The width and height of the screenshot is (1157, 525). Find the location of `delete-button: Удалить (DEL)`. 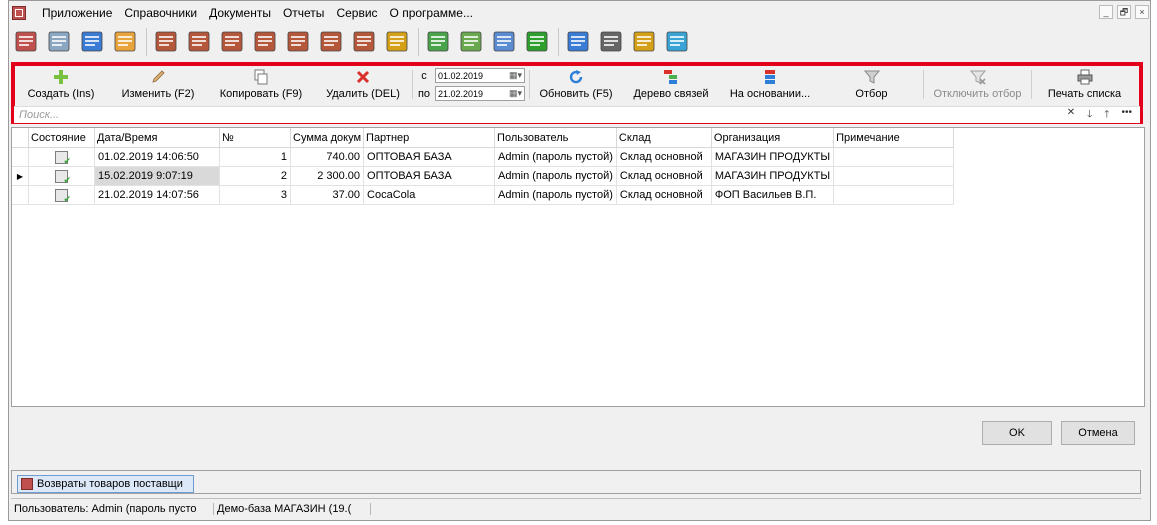

delete-button: Удалить (DEL) is located at coordinates (363, 84).